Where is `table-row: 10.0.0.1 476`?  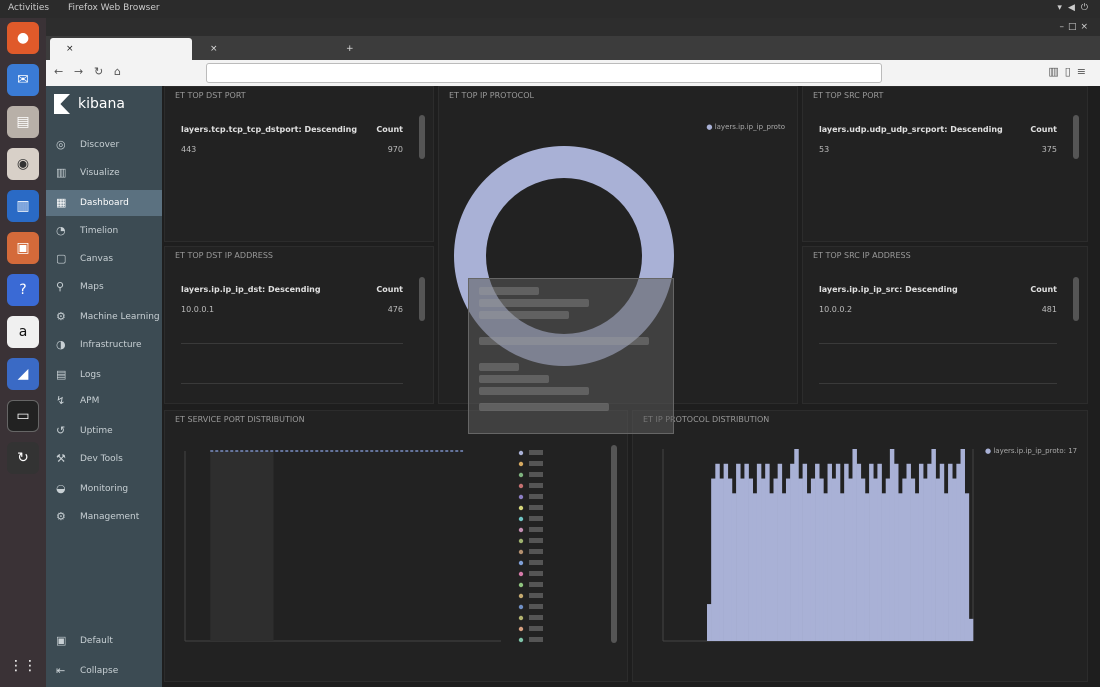 table-row: 10.0.0.1 476 is located at coordinates (292, 312).